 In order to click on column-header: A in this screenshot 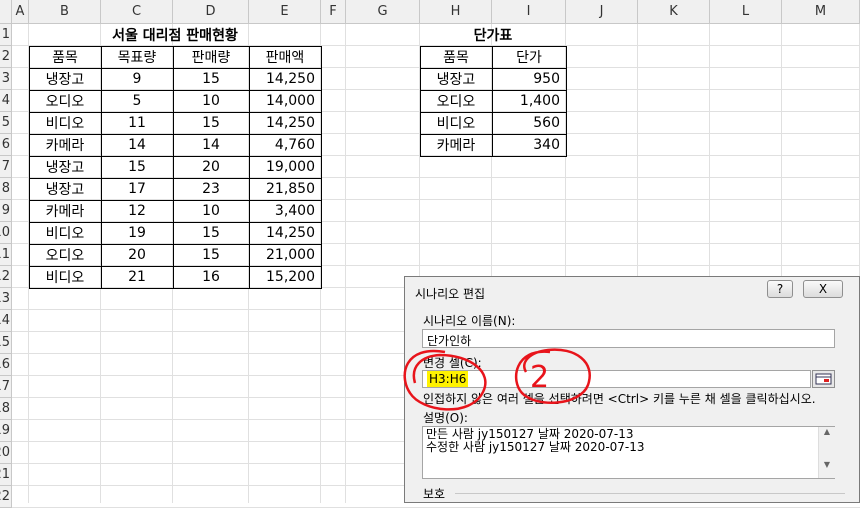, I will do `click(20, 12)`.